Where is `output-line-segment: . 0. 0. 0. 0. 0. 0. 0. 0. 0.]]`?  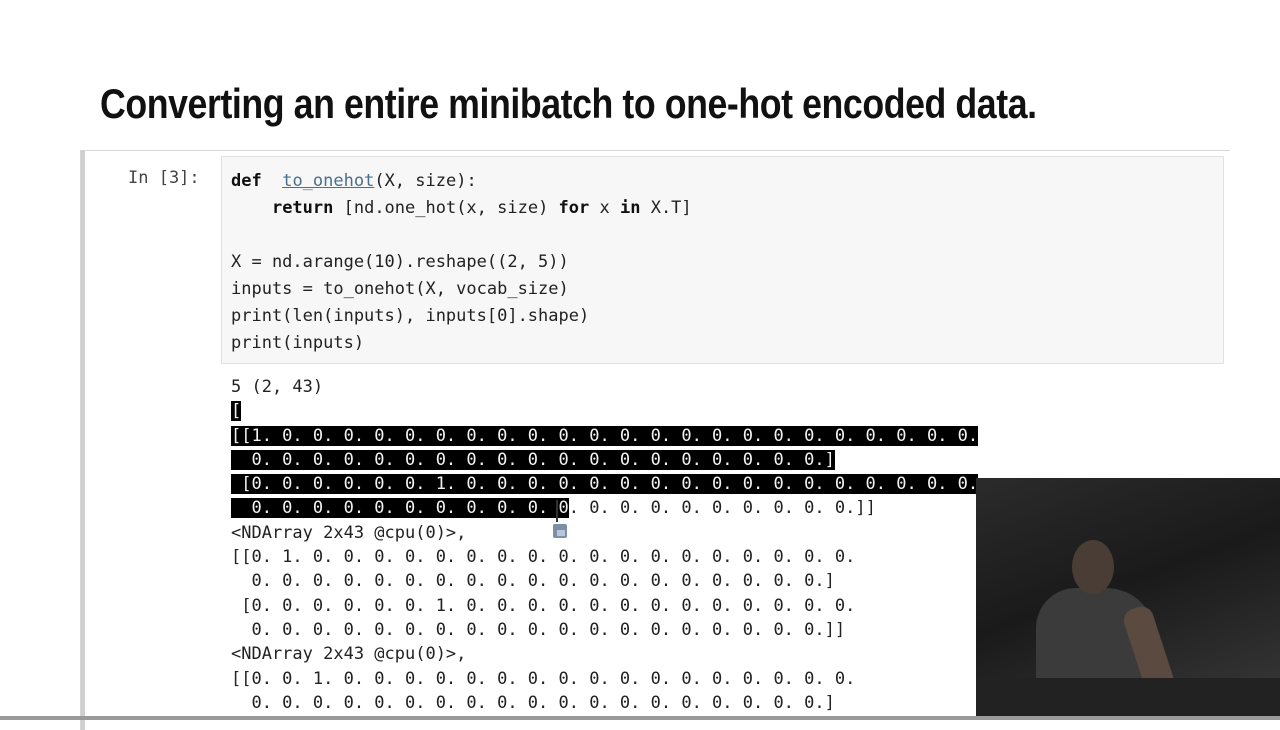
output-line-segment: . 0. 0. 0. 0. 0. 0. 0. 0. 0.]] is located at coordinates (722, 508).